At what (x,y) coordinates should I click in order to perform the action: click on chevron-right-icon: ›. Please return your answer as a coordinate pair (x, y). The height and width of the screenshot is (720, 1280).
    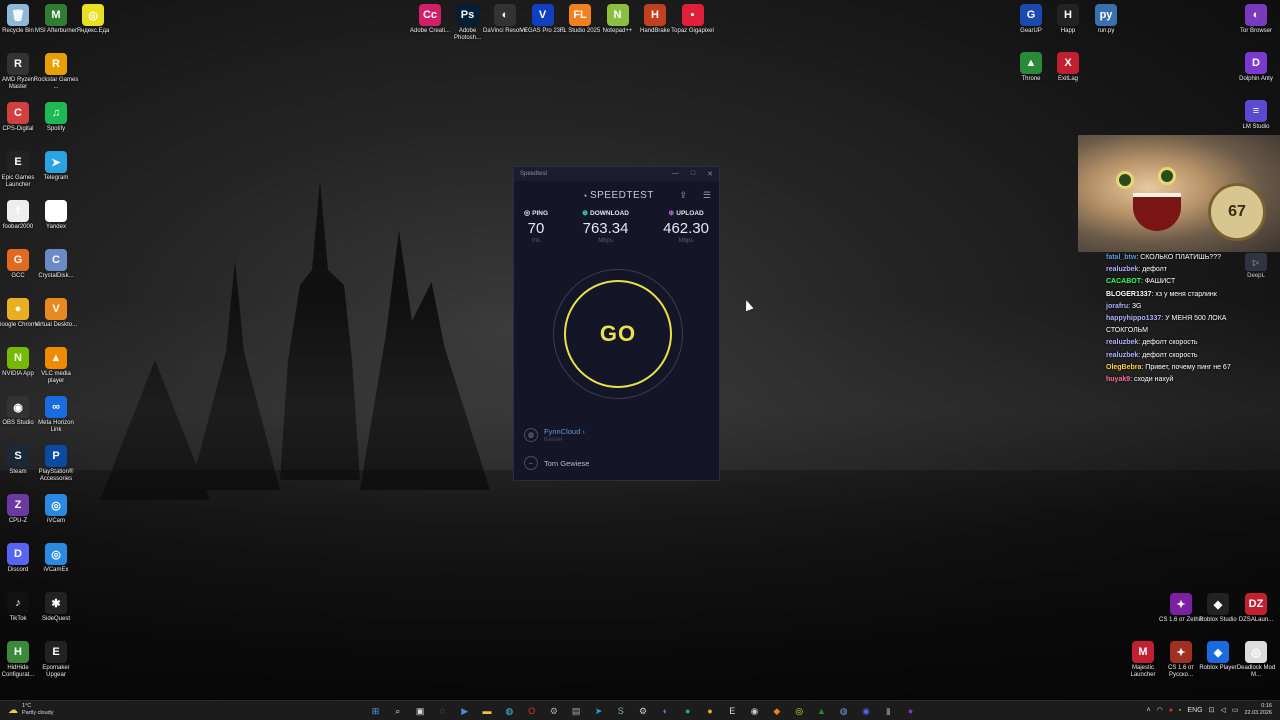
    Looking at the image, I should click on (583, 431).